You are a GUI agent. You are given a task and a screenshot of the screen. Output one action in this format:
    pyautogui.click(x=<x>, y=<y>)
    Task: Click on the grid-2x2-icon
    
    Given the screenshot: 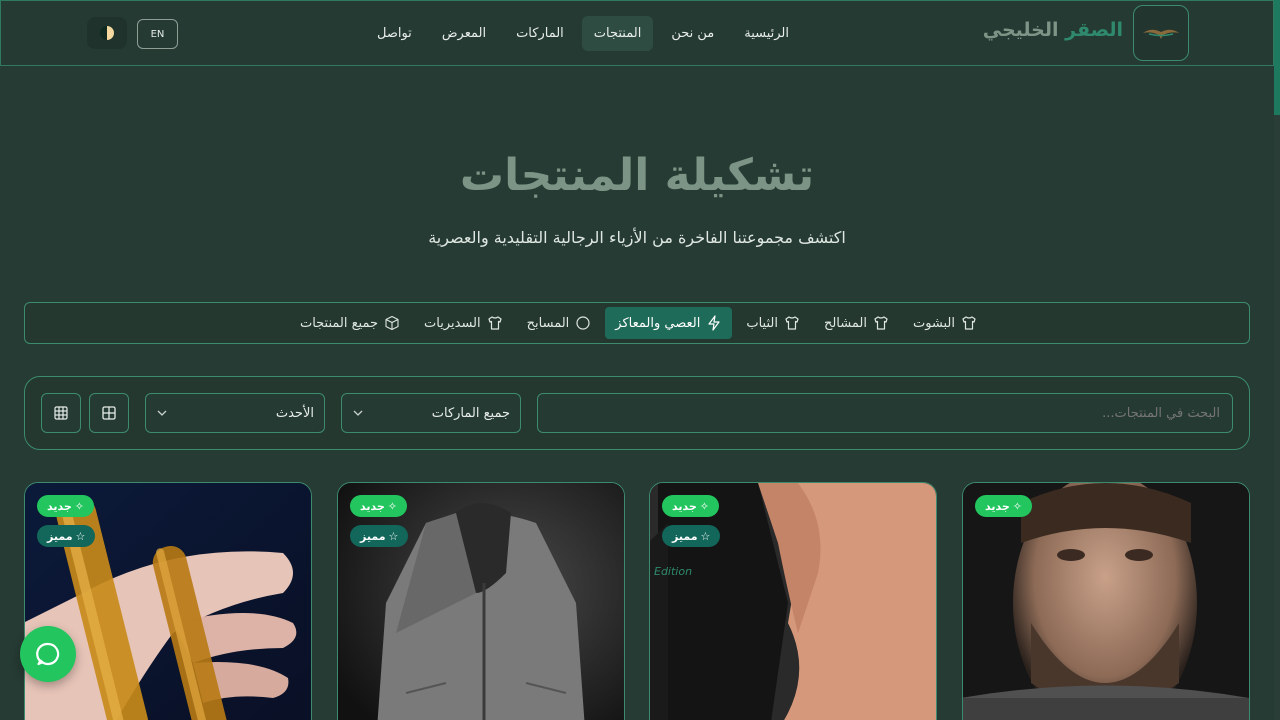 What is the action you would take?
    pyautogui.click(x=109, y=413)
    